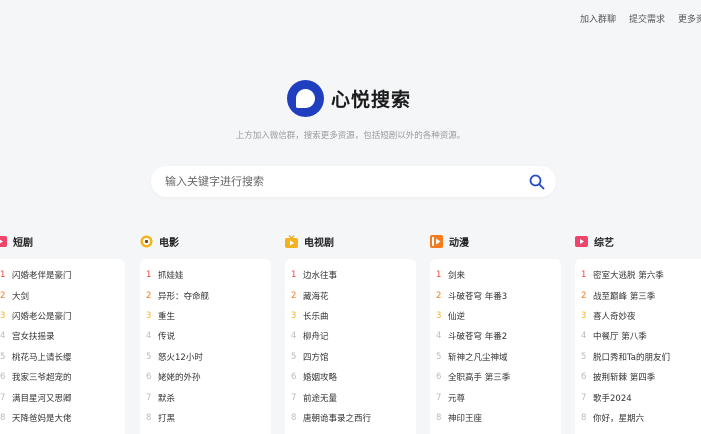 The image size is (701, 434). What do you see at coordinates (353, 377) in the screenshot?
I see `list-item: 6 婚姻攻略` at bounding box center [353, 377].